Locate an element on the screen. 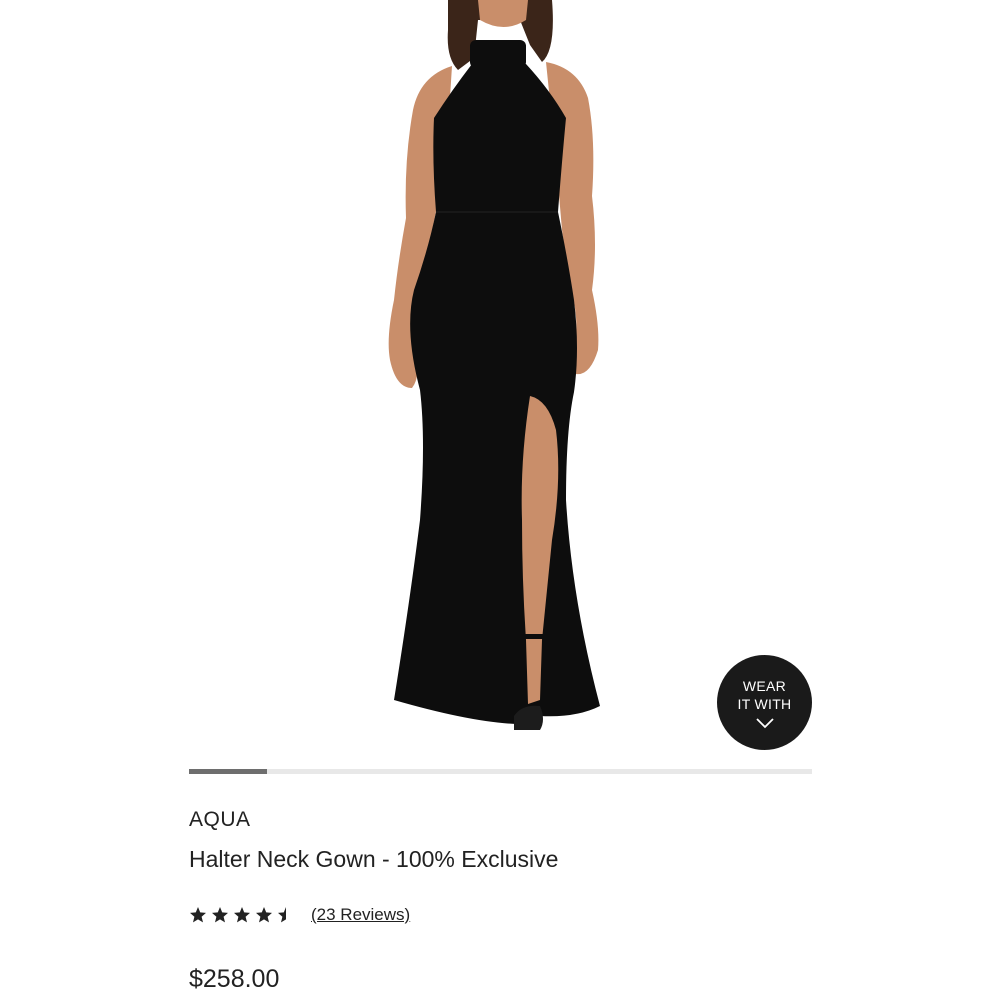  chevron-down-icon is located at coordinates (764, 722).